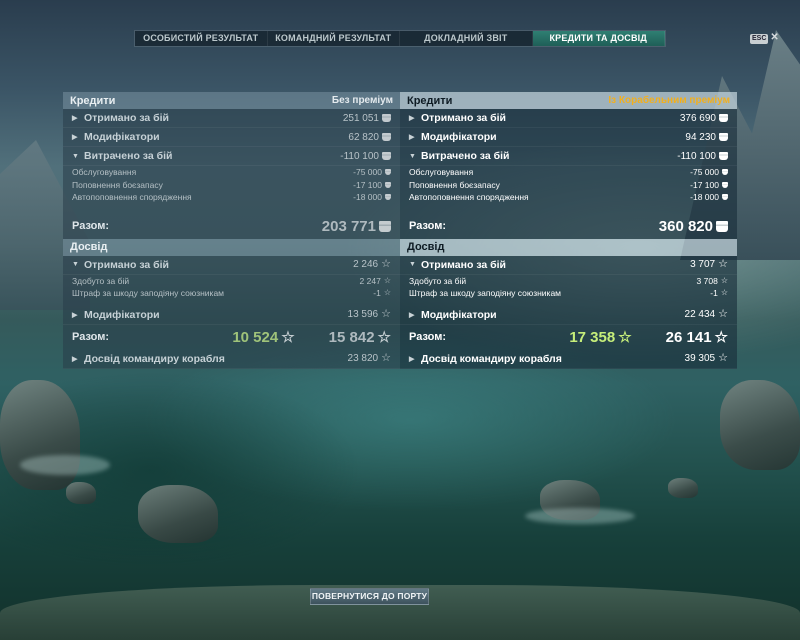 This screenshot has width=800, height=640. What do you see at coordinates (369, 596) in the screenshot?
I see `return-to-port-button: ПОВЕРНУТИСЯ ДО ПОРТУ` at bounding box center [369, 596].